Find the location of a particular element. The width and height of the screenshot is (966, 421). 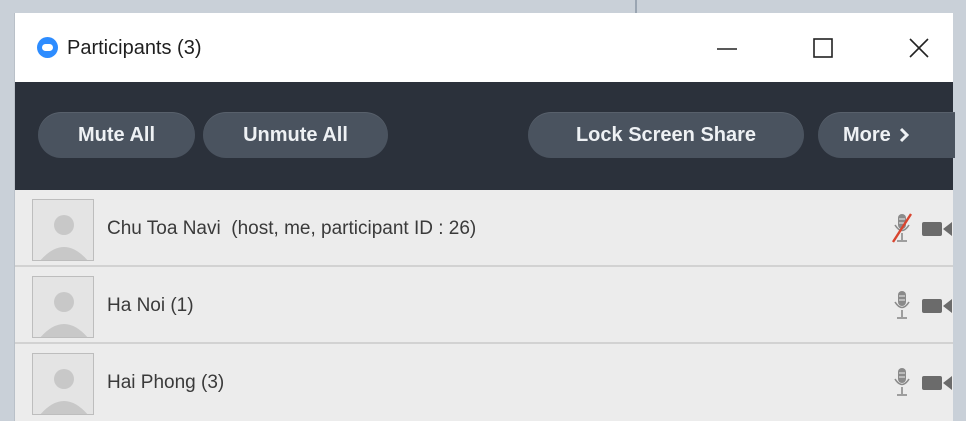

more-label: More is located at coordinates (867, 134).